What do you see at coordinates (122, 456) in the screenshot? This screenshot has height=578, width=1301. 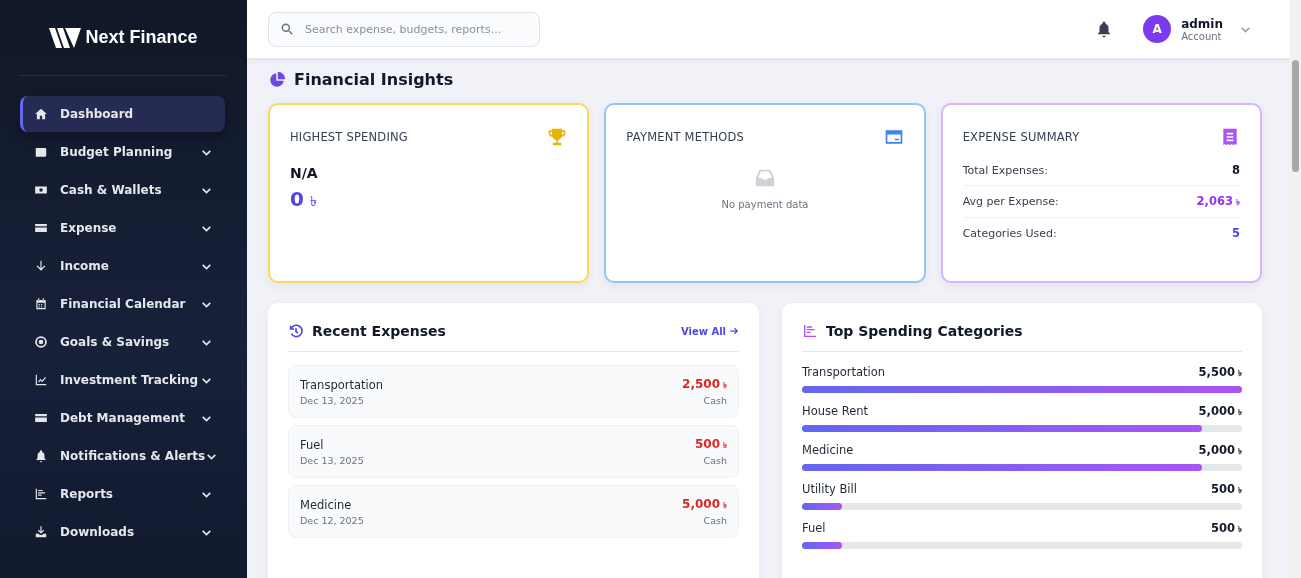 I see `sidebar-item: Notifications & Alerts` at bounding box center [122, 456].